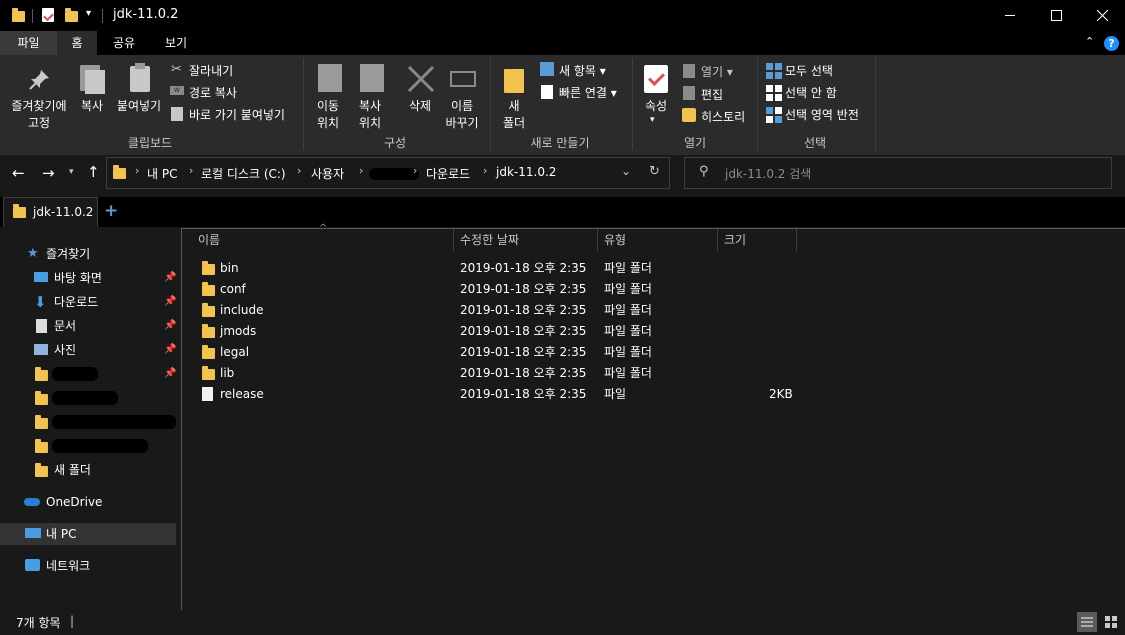 The image size is (1125, 635). Describe the element at coordinates (652, 394) in the screenshot. I see `file-row: release 2019-01-18 오후 2:35 파일 2KB` at that location.